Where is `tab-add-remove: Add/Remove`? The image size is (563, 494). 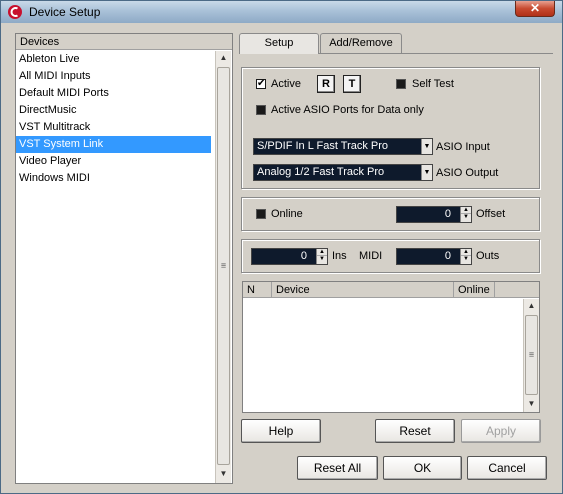 tab-add-remove: Add/Remove is located at coordinates (361, 43).